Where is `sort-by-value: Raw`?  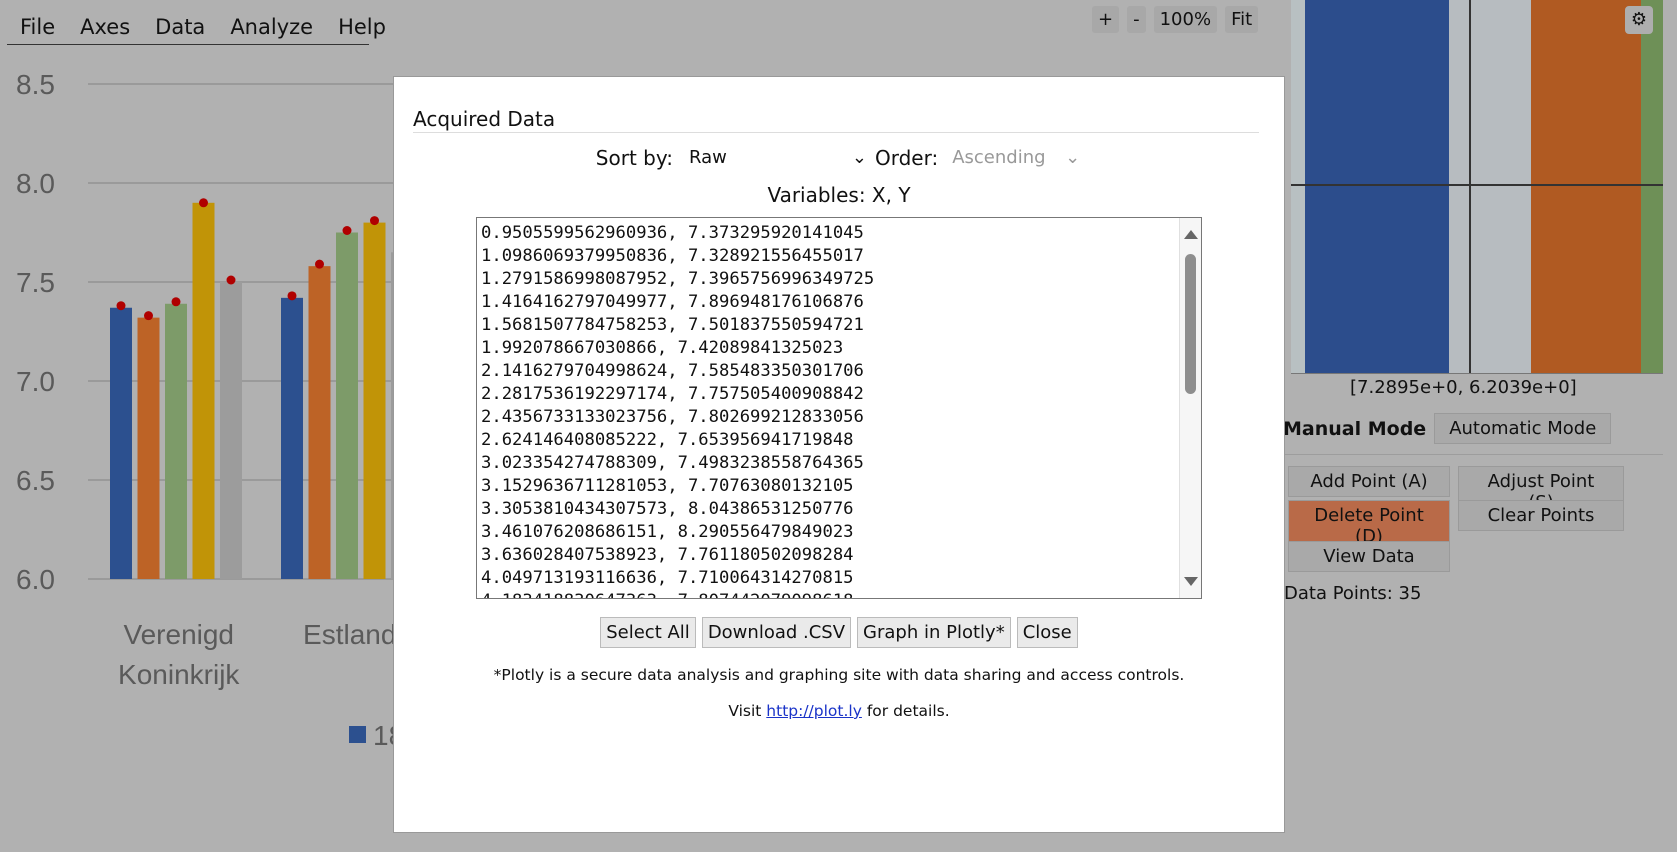 sort-by-value: Raw is located at coordinates (707, 157).